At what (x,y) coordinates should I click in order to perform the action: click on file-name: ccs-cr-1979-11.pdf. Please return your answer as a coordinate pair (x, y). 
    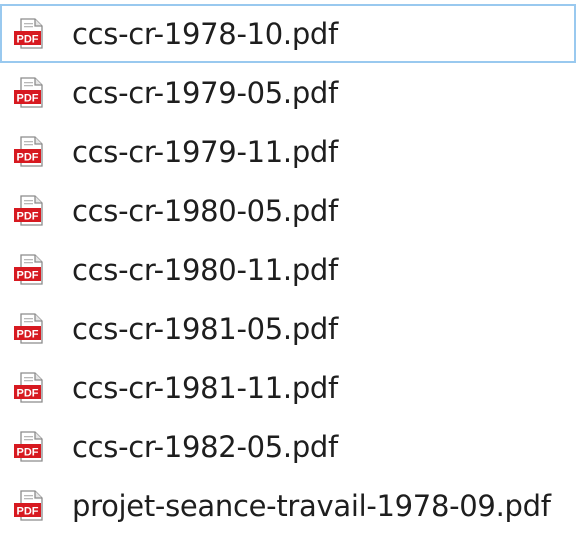
    Looking at the image, I should click on (205, 151).